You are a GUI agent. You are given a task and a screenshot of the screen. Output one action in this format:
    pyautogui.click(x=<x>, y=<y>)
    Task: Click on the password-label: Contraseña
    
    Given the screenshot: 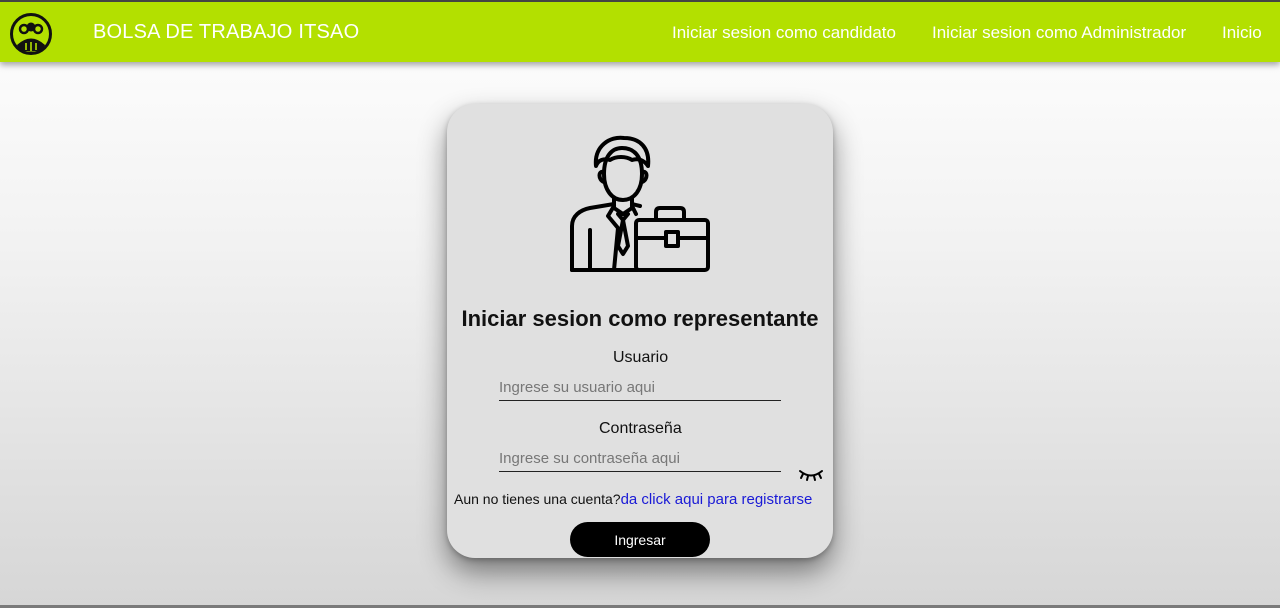 What is the action you would take?
    pyautogui.click(x=640, y=428)
    